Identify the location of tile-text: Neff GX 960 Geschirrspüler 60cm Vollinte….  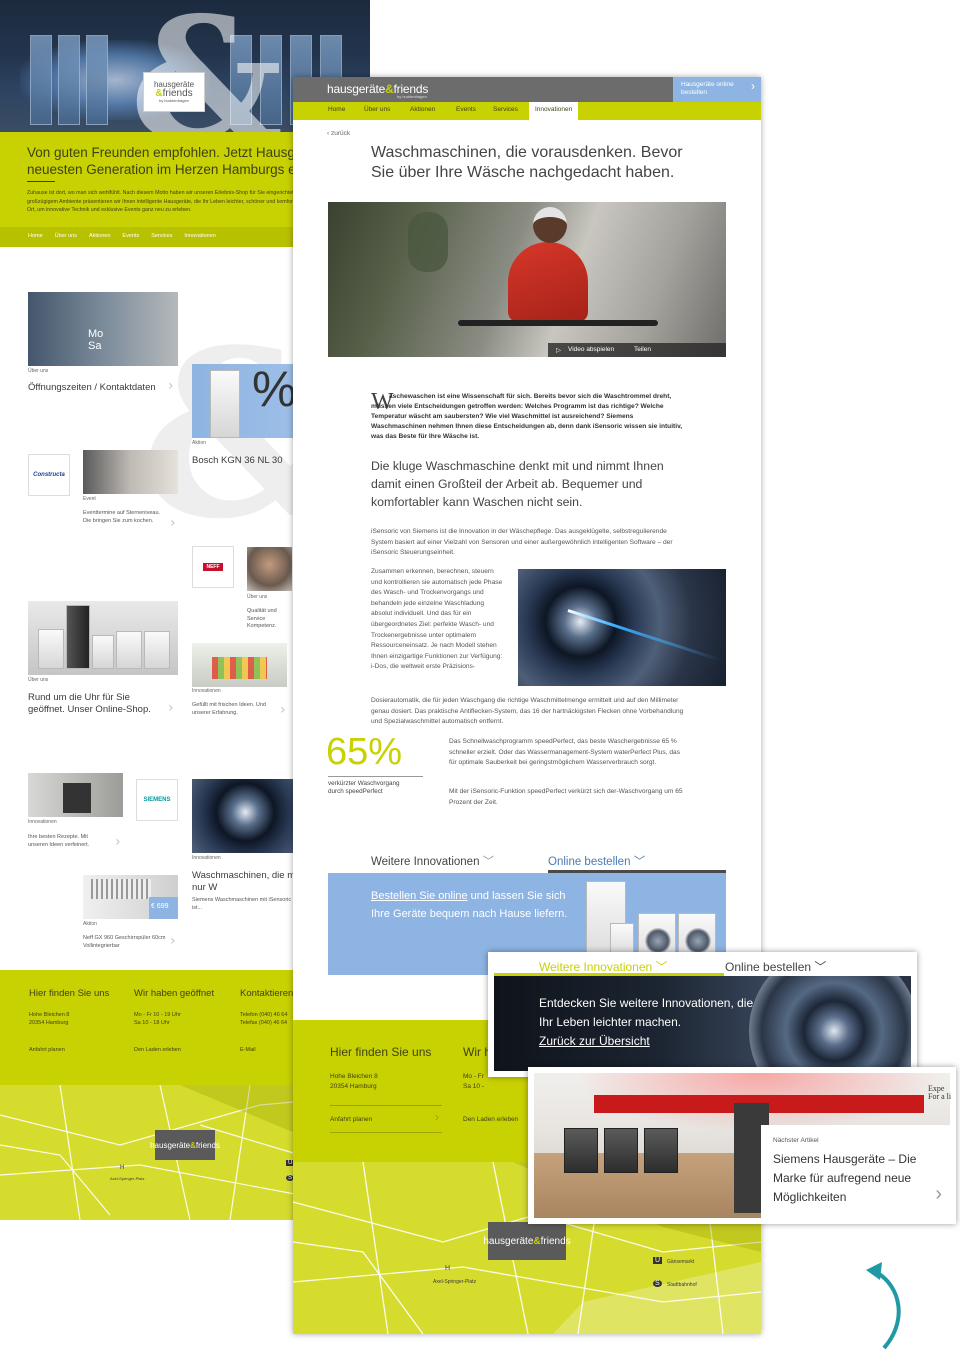
(125, 942).